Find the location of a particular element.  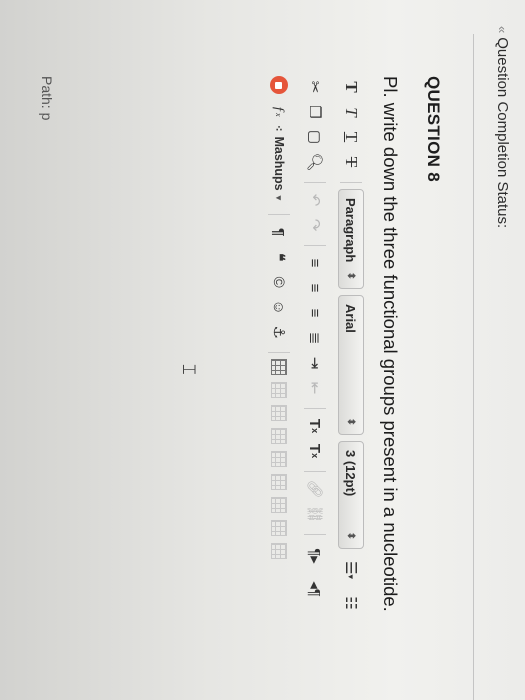

paragraph-select-value: Paragraph is located at coordinates (351, 230).